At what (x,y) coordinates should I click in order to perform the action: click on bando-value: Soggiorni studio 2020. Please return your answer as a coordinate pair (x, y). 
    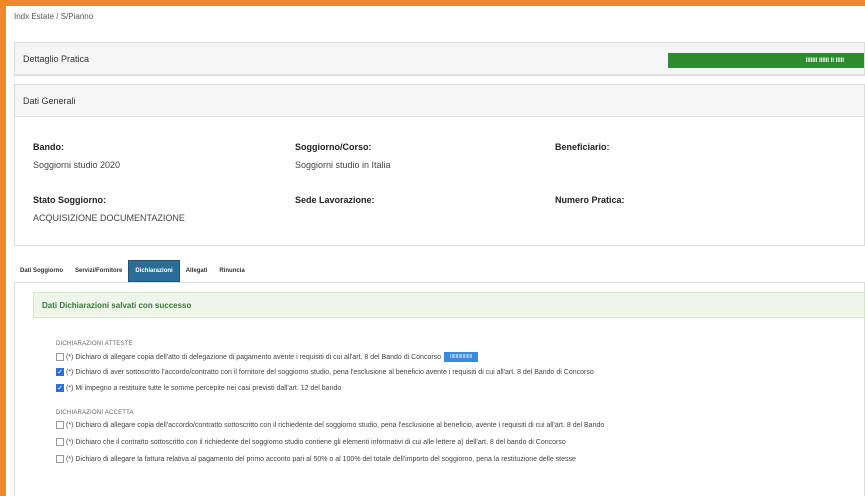
    Looking at the image, I should click on (77, 165).